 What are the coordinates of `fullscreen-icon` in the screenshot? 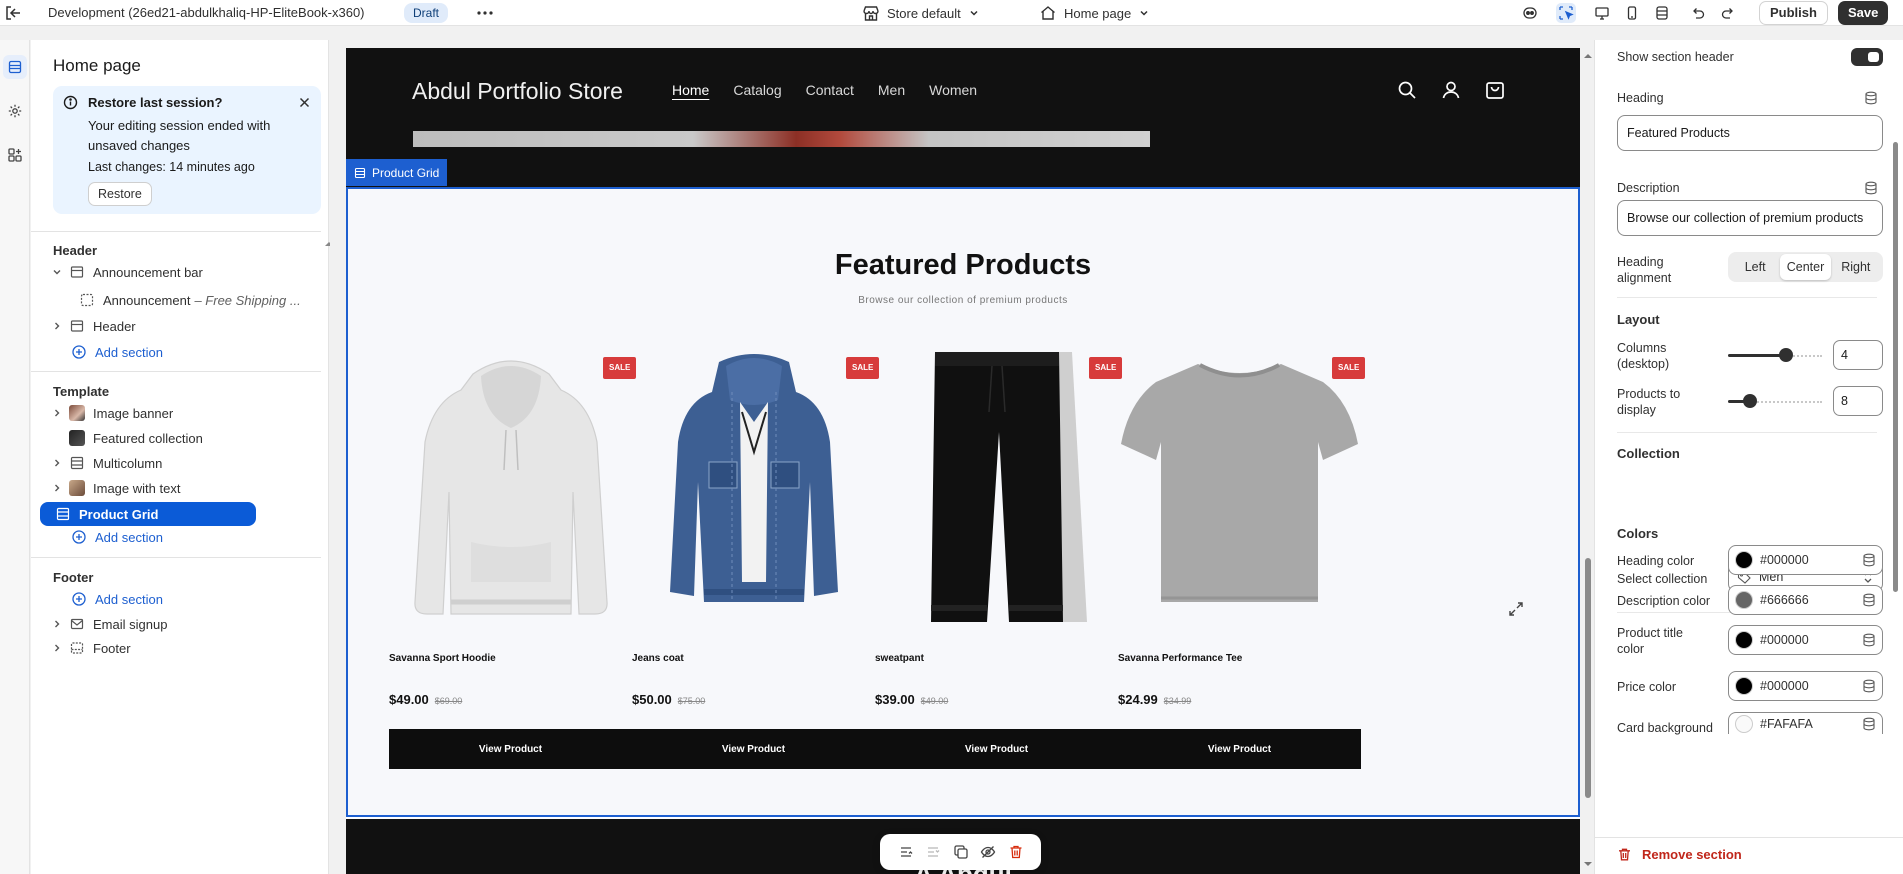 It's located at (1662, 13).